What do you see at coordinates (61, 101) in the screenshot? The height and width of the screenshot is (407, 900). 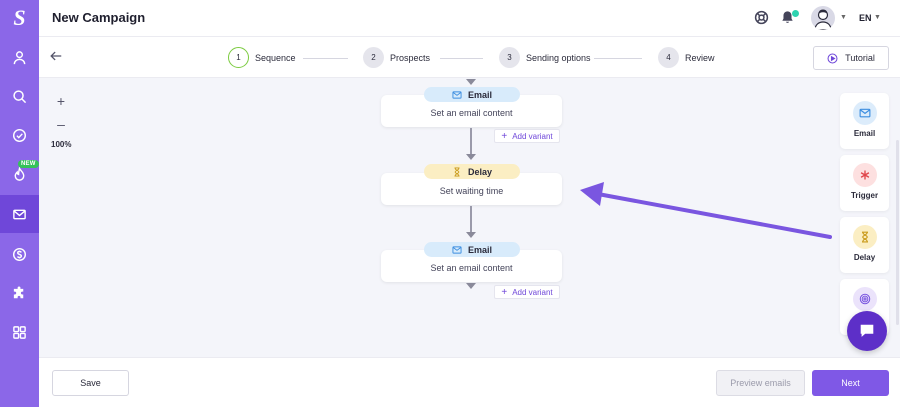 I see `zoom-in-button: +` at bounding box center [61, 101].